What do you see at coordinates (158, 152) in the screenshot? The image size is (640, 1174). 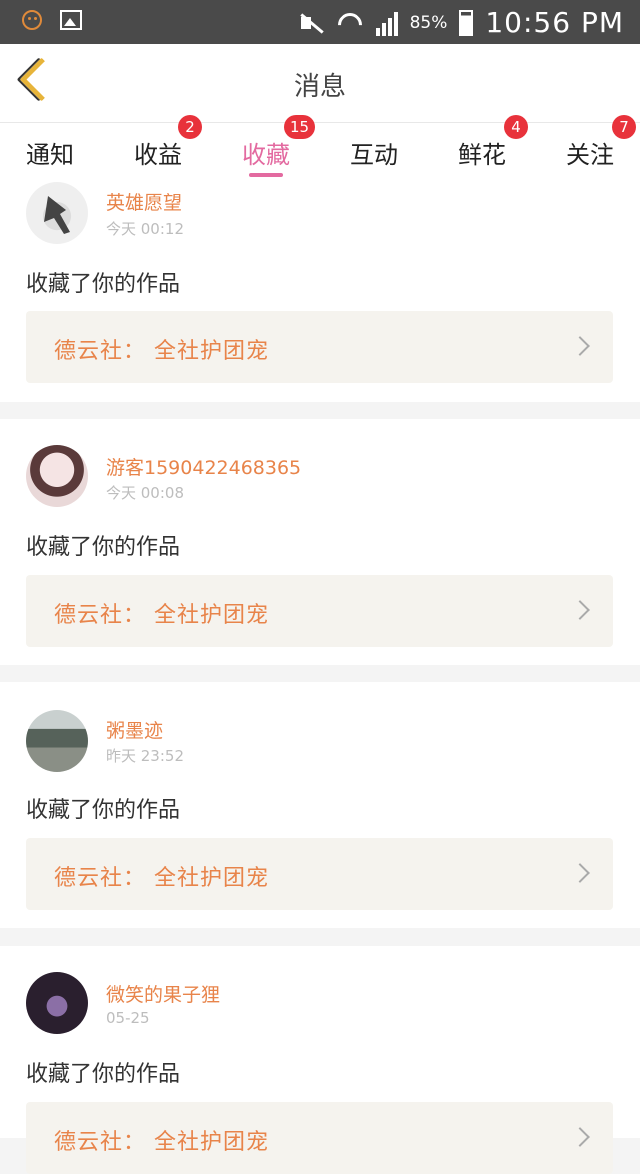 I see `tab-earnings: 收益` at bounding box center [158, 152].